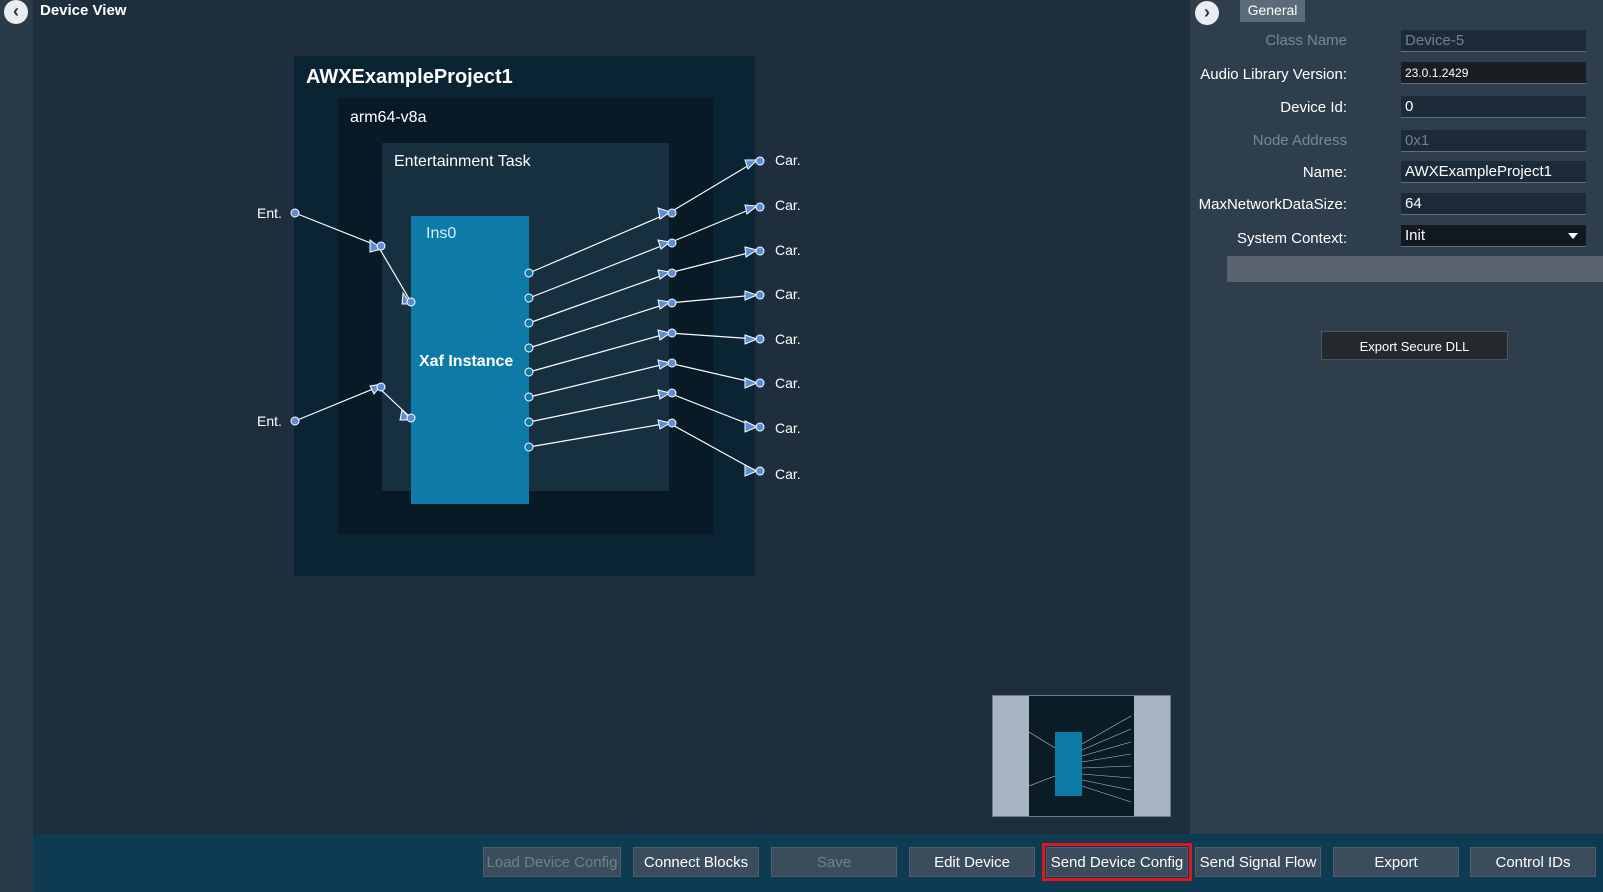 The width and height of the screenshot is (1603, 892). I want to click on export-button: Export, so click(1396, 862).